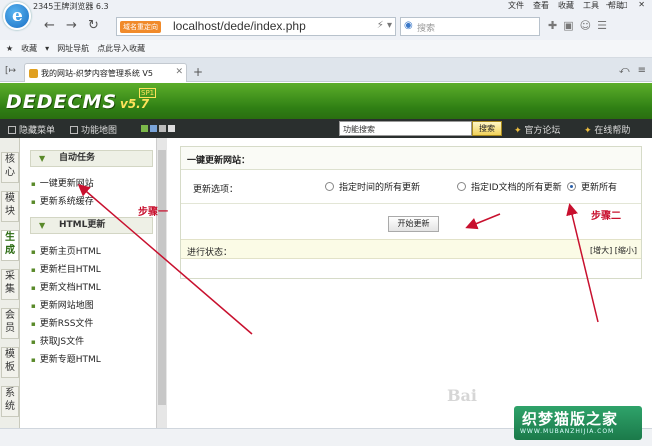  Describe the element at coordinates (516, 5) in the screenshot. I see `menu-file: 文件` at that location.